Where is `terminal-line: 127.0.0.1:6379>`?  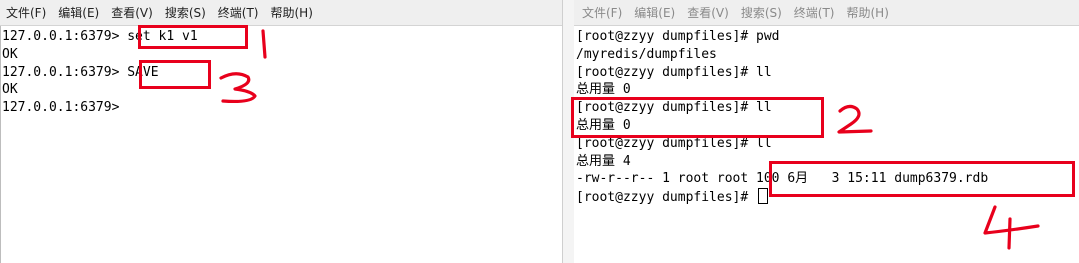
terminal-line: 127.0.0.1:6379> is located at coordinates (61, 108).